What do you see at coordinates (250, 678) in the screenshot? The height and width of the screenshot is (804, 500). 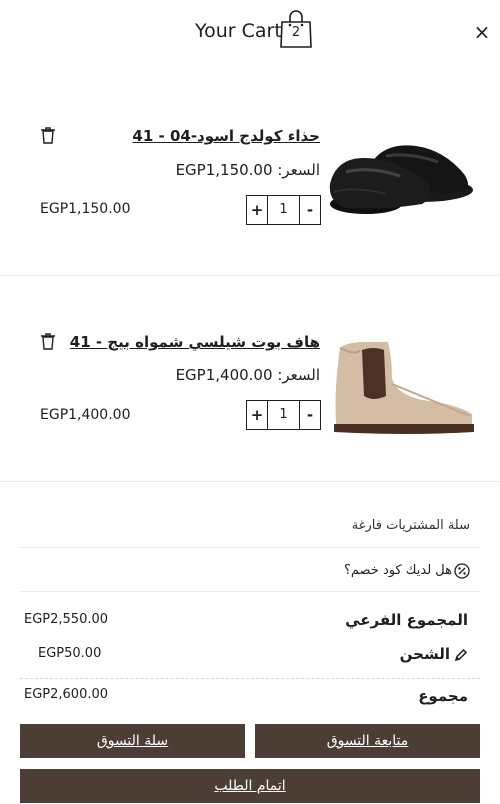 I see `summary-divider` at bounding box center [250, 678].